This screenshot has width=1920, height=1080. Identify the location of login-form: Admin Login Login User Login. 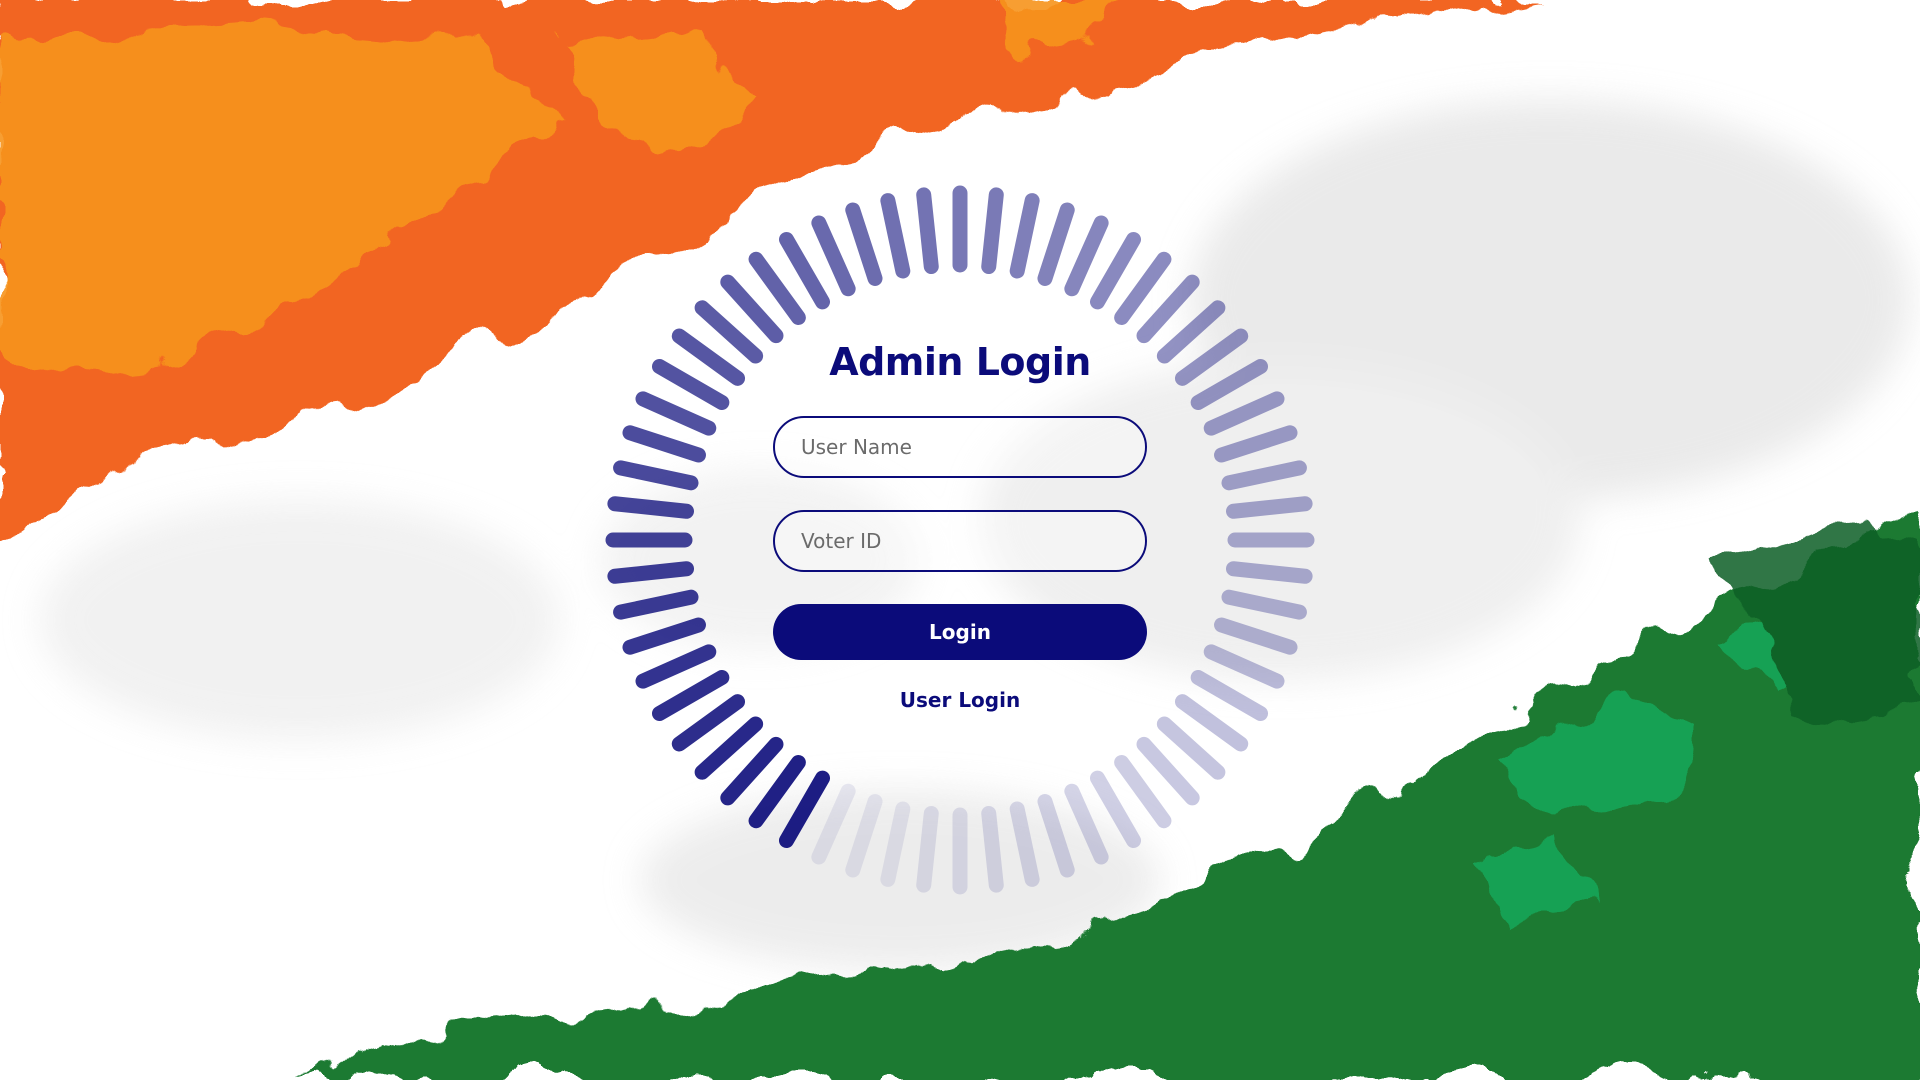
(960, 530).